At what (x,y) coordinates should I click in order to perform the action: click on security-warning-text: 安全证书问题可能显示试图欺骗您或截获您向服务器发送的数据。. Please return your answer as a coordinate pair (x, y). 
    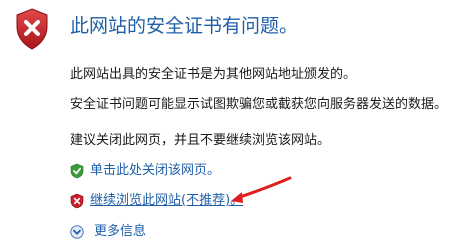
    Looking at the image, I should click on (259, 104).